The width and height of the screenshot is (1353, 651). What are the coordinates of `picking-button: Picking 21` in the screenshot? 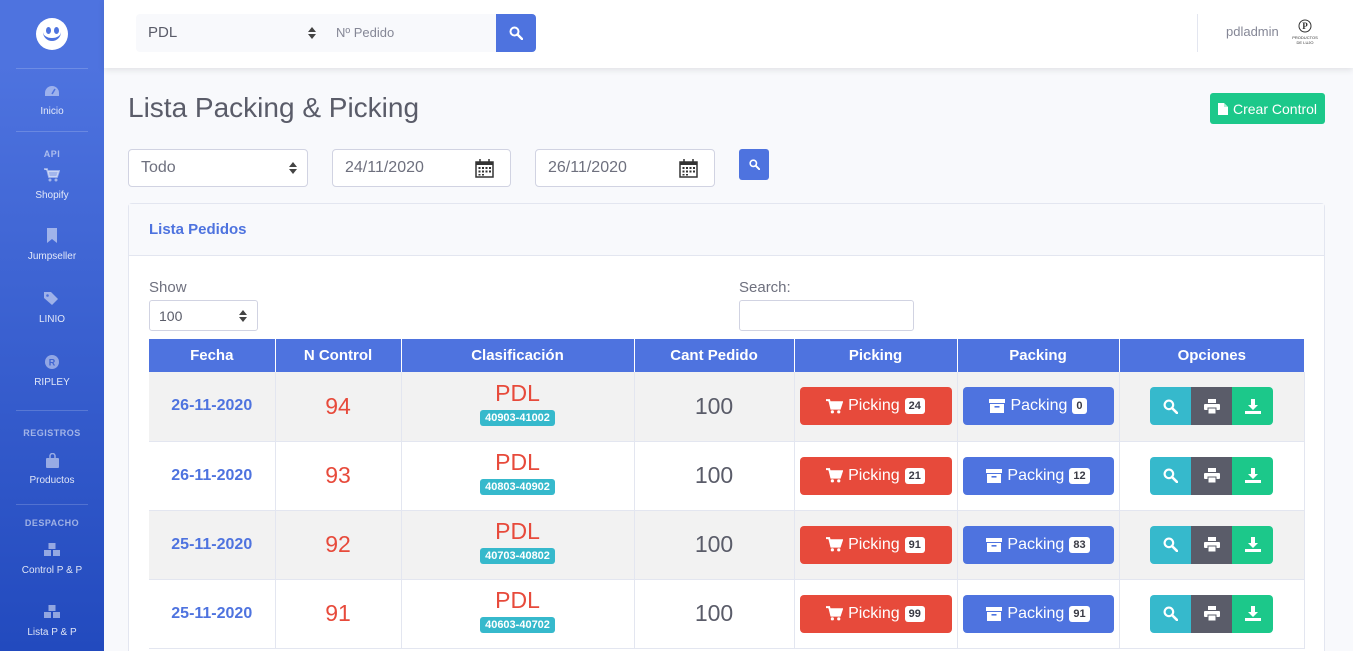 It's located at (875, 475).